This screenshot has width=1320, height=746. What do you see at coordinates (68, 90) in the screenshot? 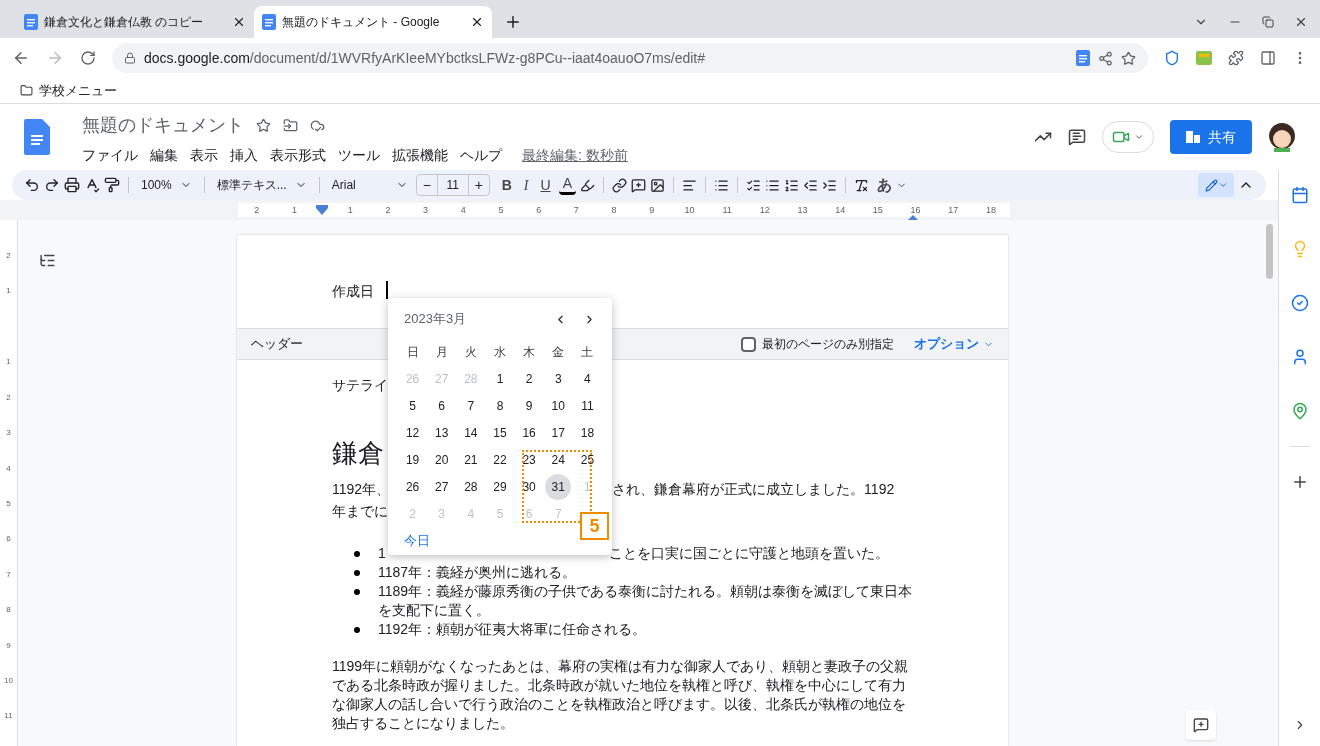
I see `bookmark-folder: 学校メニュー` at bounding box center [68, 90].